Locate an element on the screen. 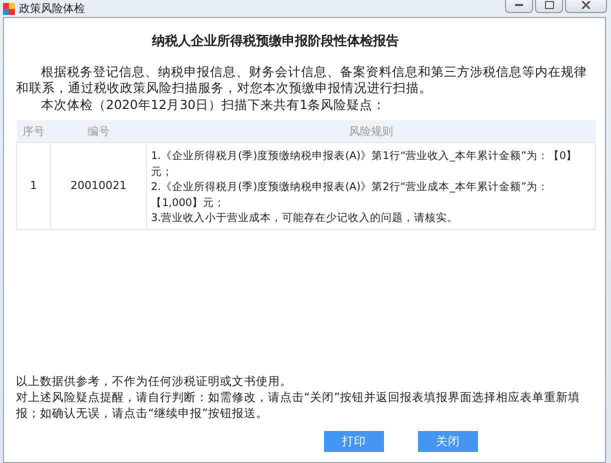 This screenshot has width=611, height=463. maximize-icon is located at coordinates (549, 6).